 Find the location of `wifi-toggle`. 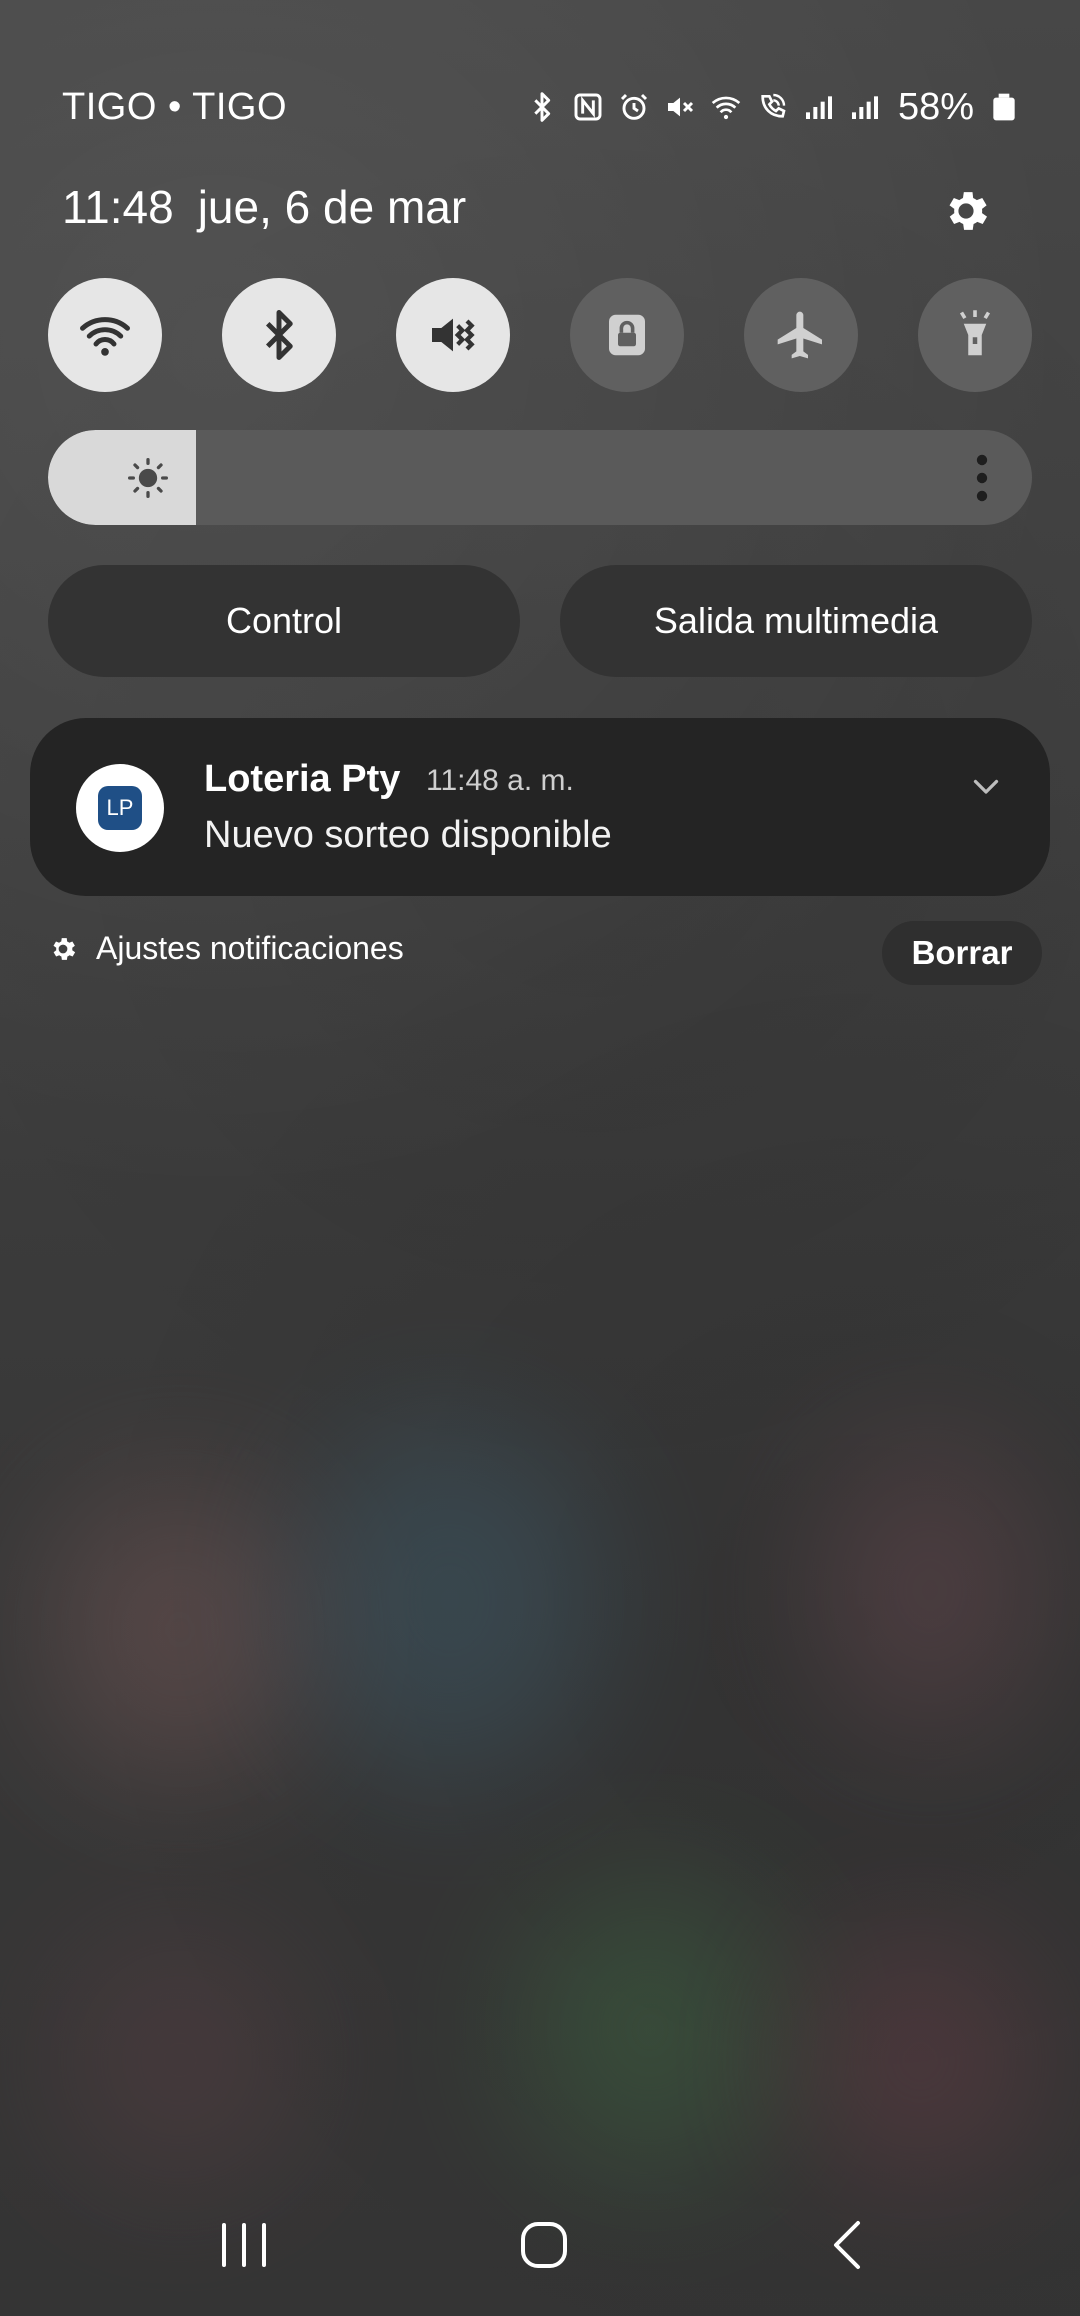

wifi-toggle is located at coordinates (105, 335).